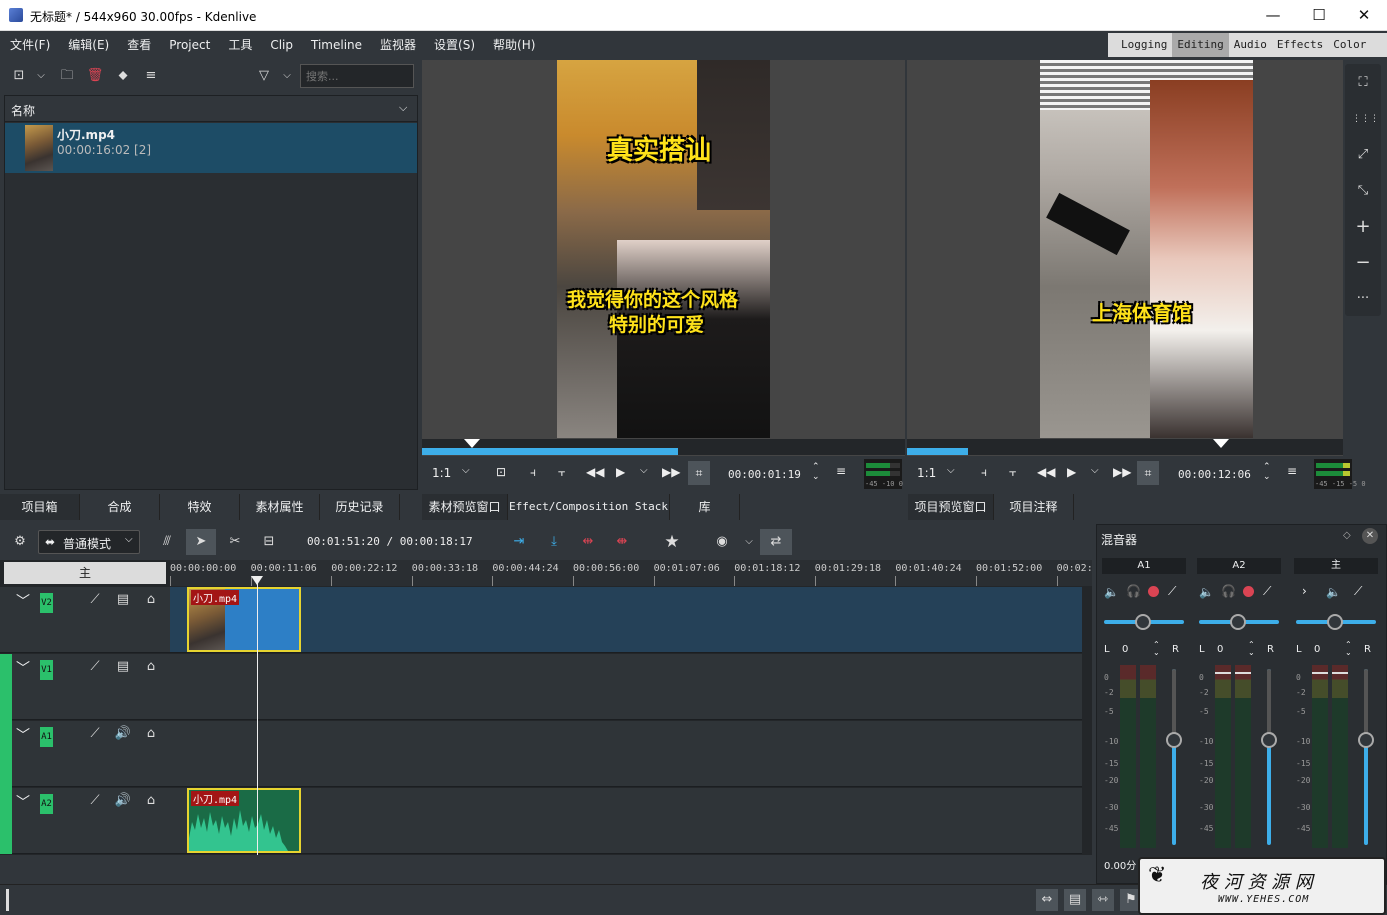  What do you see at coordinates (1144, 45) in the screenshot?
I see `layout-logging: Logging` at bounding box center [1144, 45].